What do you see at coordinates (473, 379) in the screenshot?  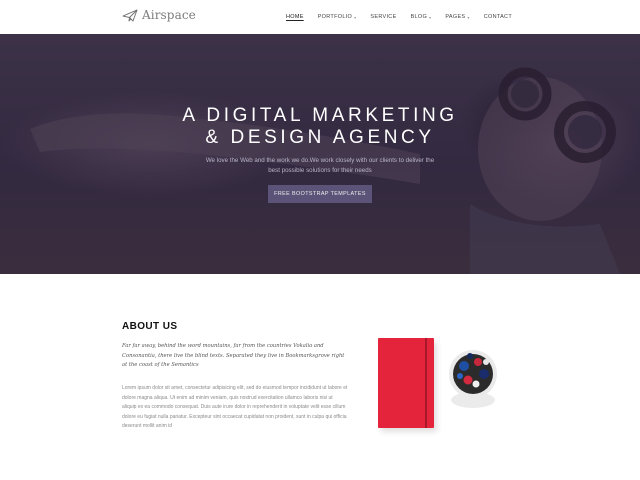 I see `pen-cup-image` at bounding box center [473, 379].